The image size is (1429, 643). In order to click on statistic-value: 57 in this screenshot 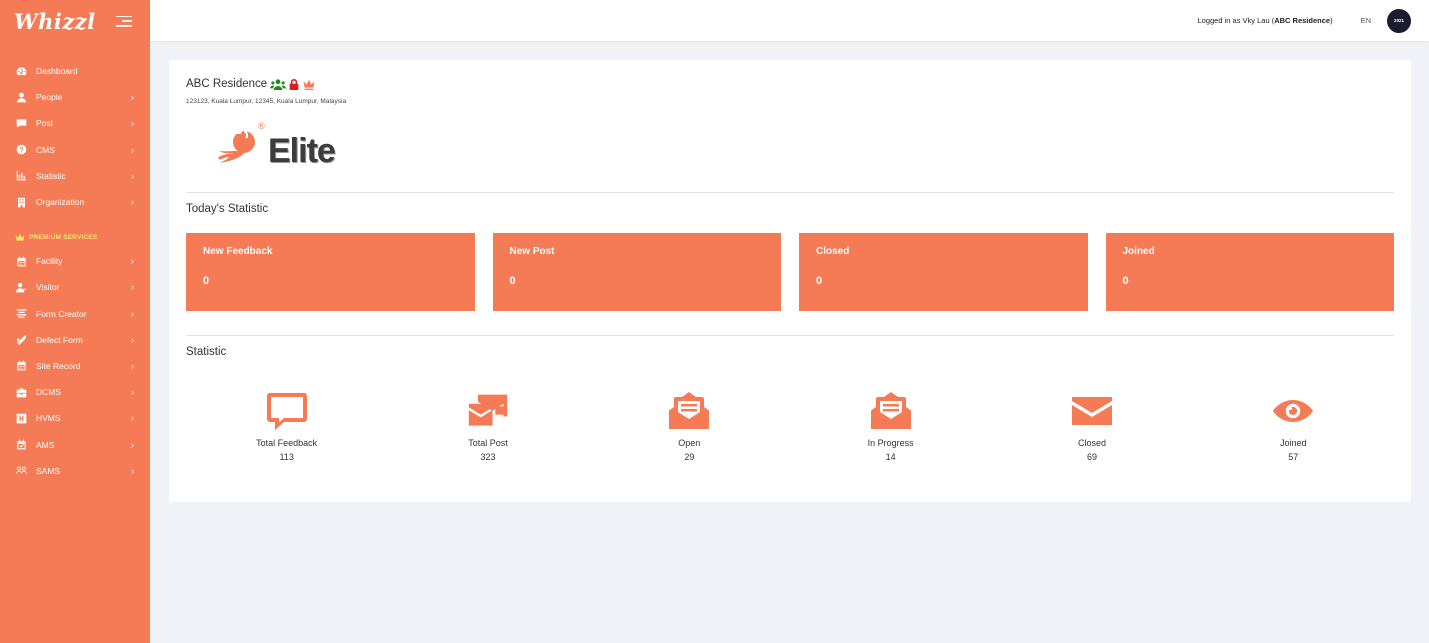, I will do `click(1293, 457)`.